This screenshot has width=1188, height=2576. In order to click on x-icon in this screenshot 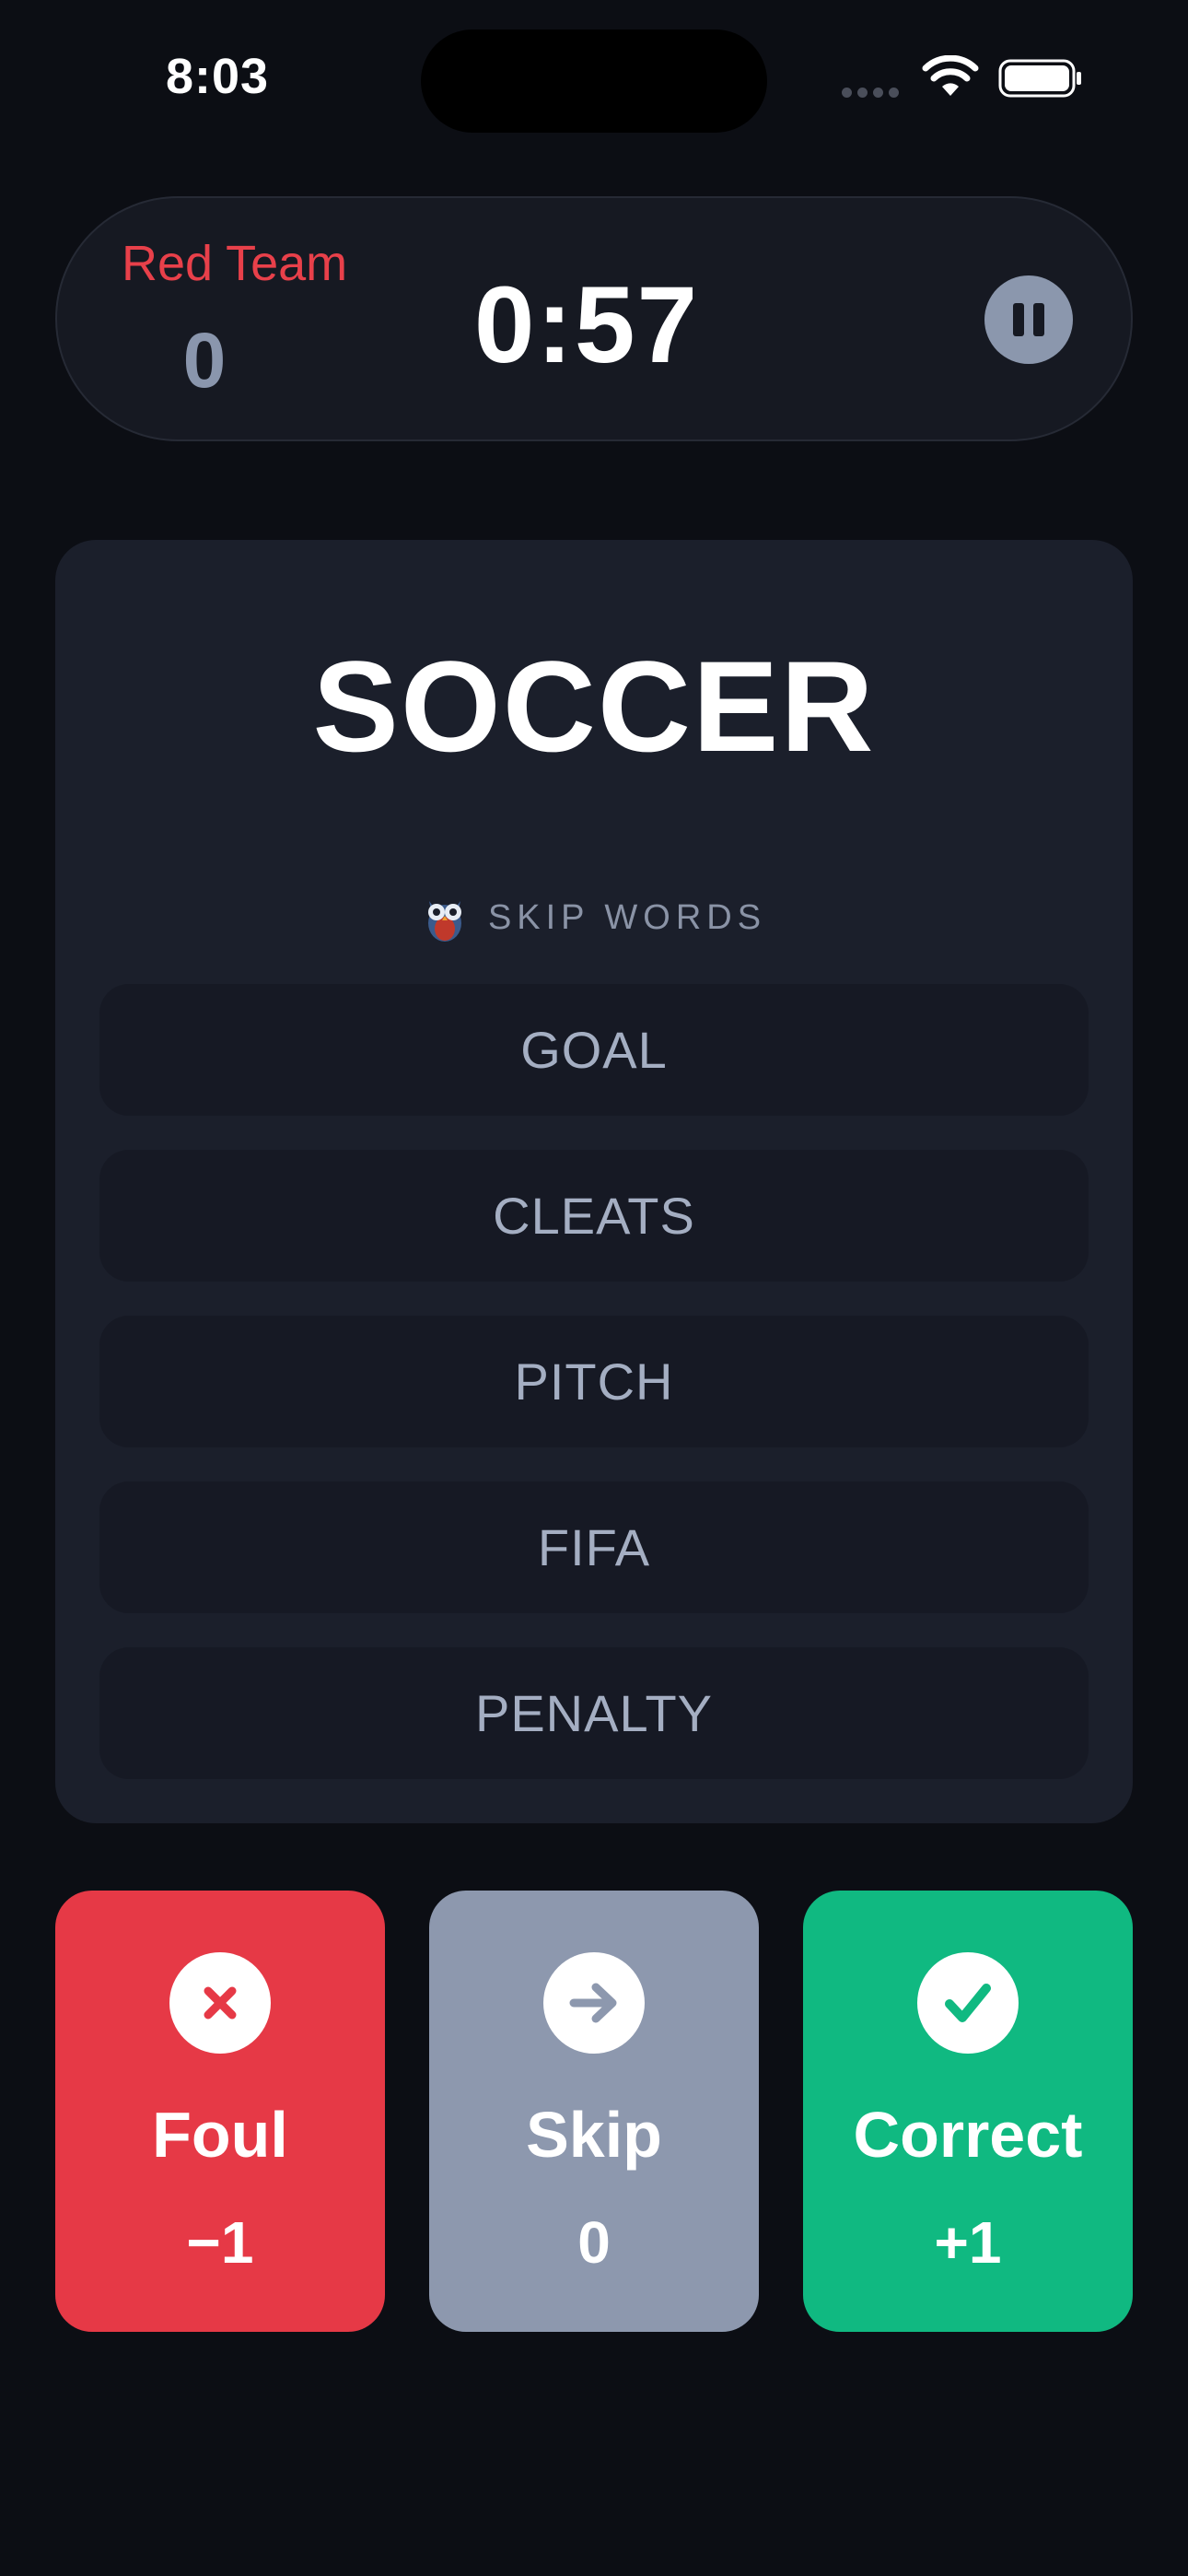, I will do `click(220, 2003)`.